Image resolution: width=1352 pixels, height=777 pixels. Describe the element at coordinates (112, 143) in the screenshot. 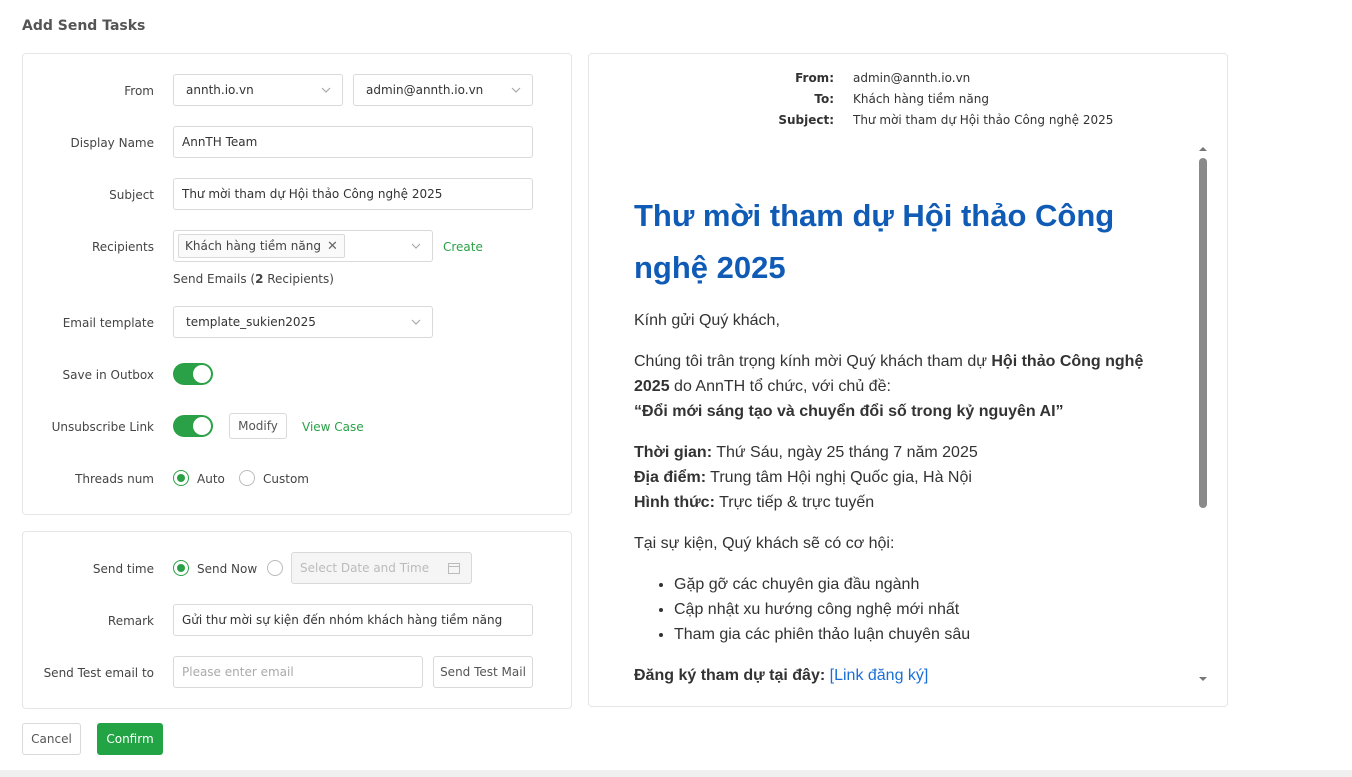

I see `display-name-label: Display Name` at that location.